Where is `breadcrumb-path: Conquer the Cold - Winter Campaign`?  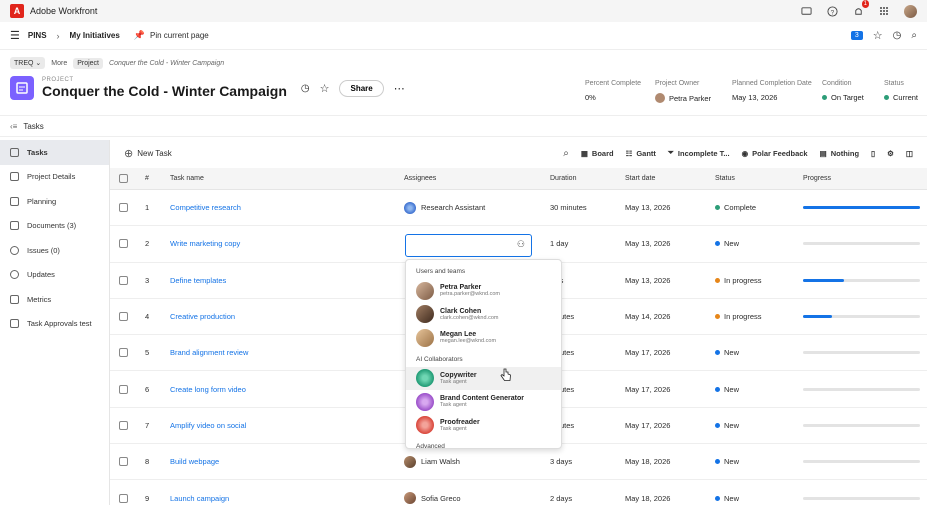 breadcrumb-path: Conquer the Cold - Winter Campaign is located at coordinates (166, 63).